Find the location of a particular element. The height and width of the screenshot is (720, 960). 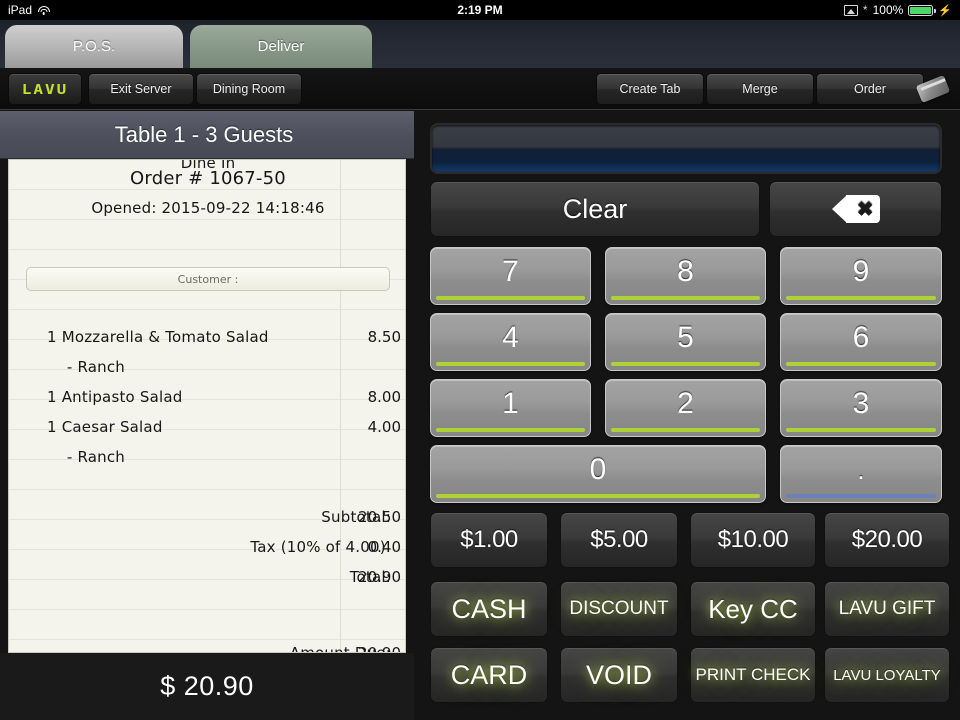

keypad-display is located at coordinates (686, 148).